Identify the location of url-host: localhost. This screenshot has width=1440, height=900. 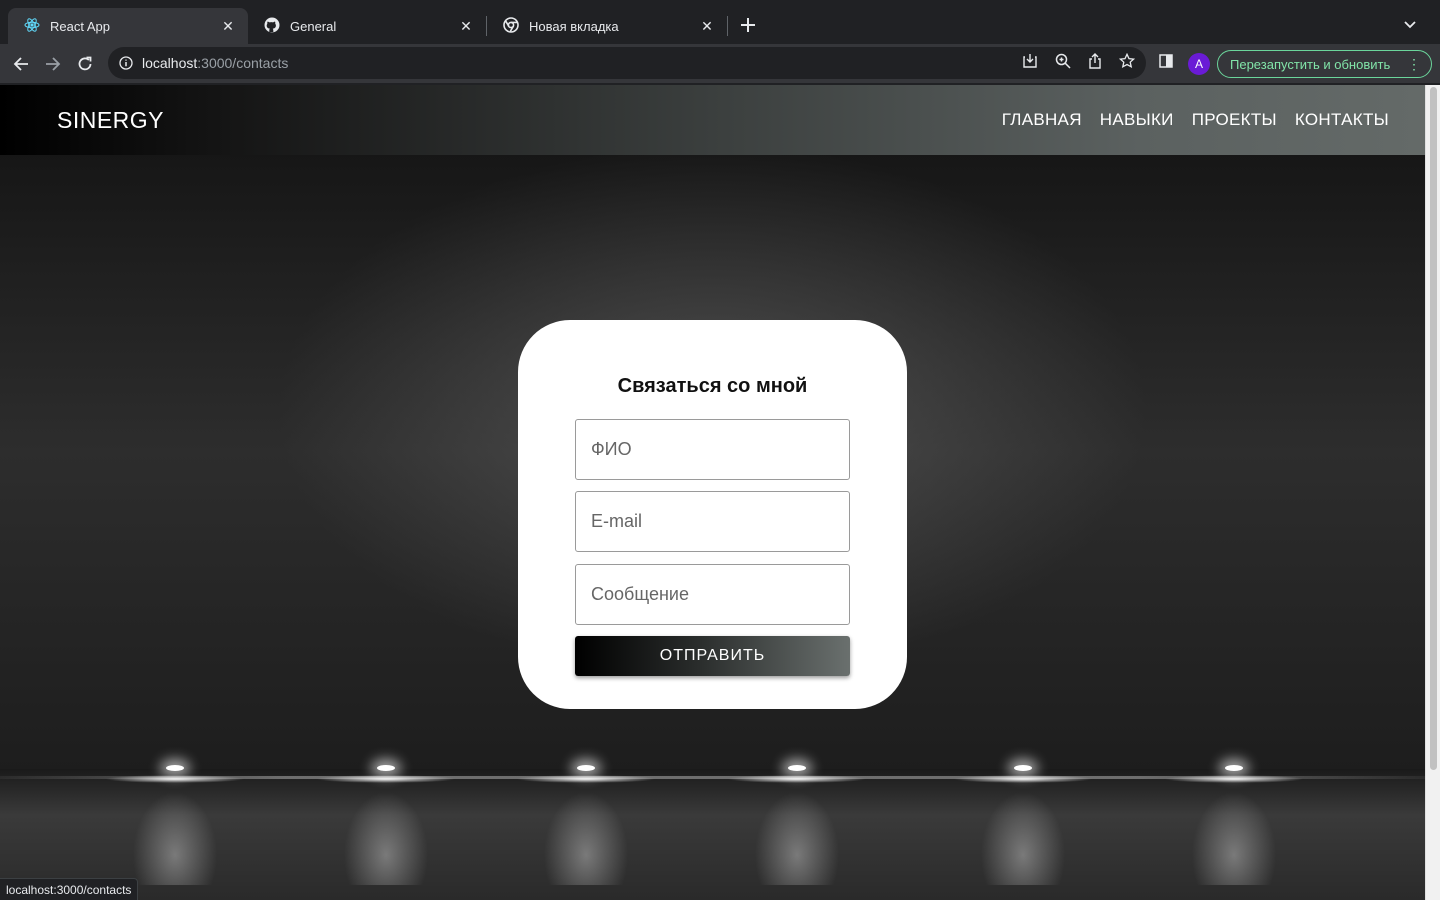
(170, 63).